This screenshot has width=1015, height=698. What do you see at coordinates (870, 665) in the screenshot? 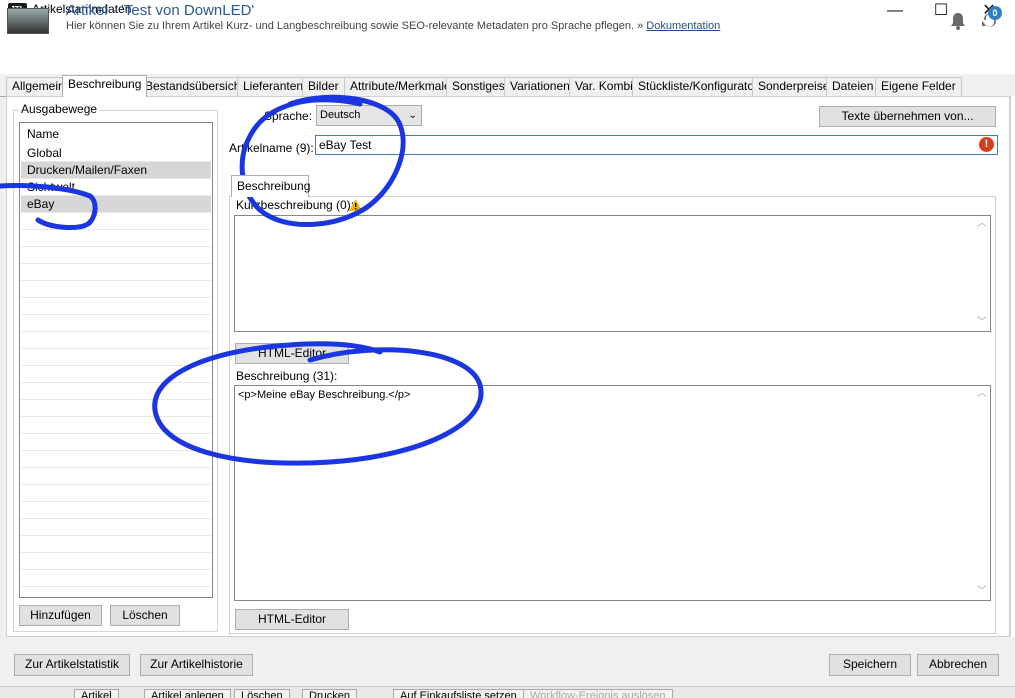
I see `save-button: Speichern` at bounding box center [870, 665].